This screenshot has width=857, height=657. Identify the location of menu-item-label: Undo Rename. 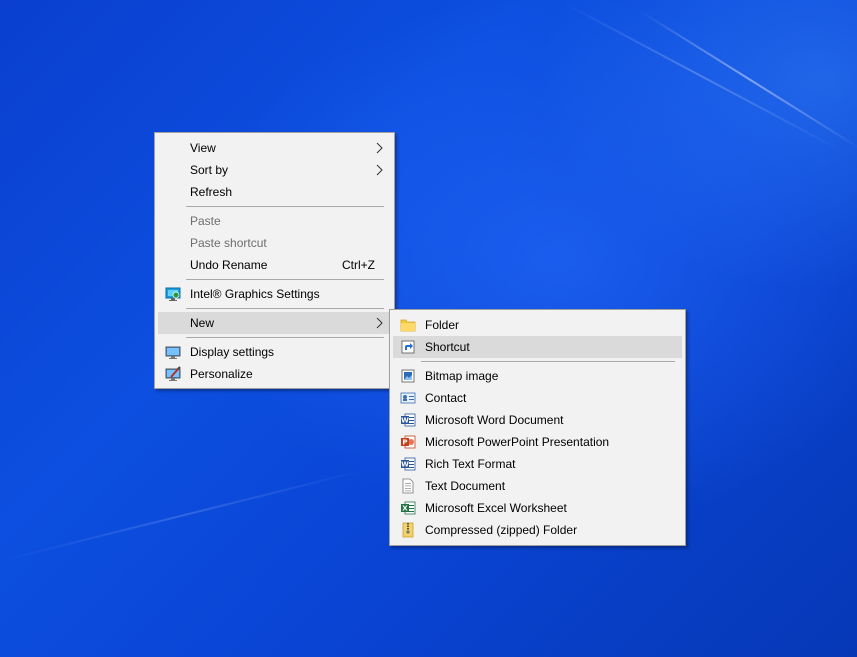
(229, 265).